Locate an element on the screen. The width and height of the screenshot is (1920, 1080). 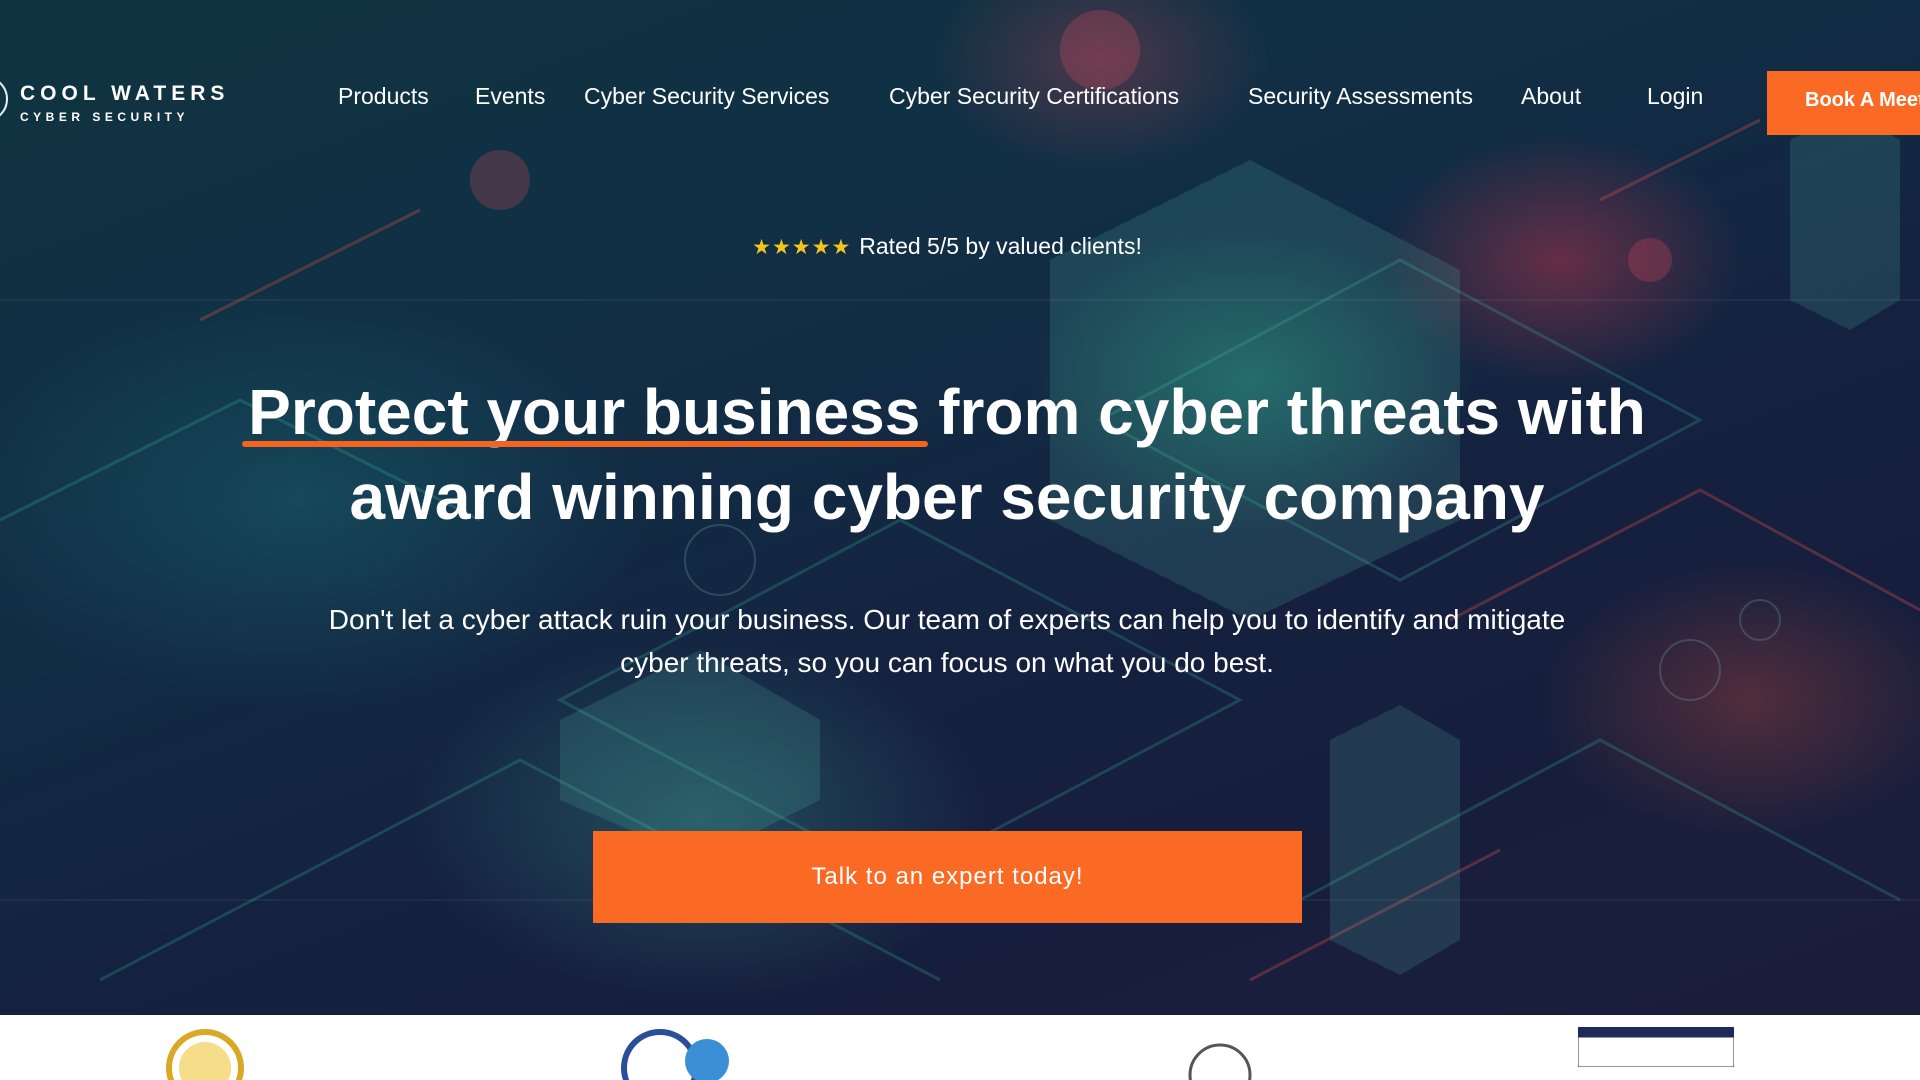
logo: COOL WATERS CYBER SECURITY is located at coordinates (120, 107).